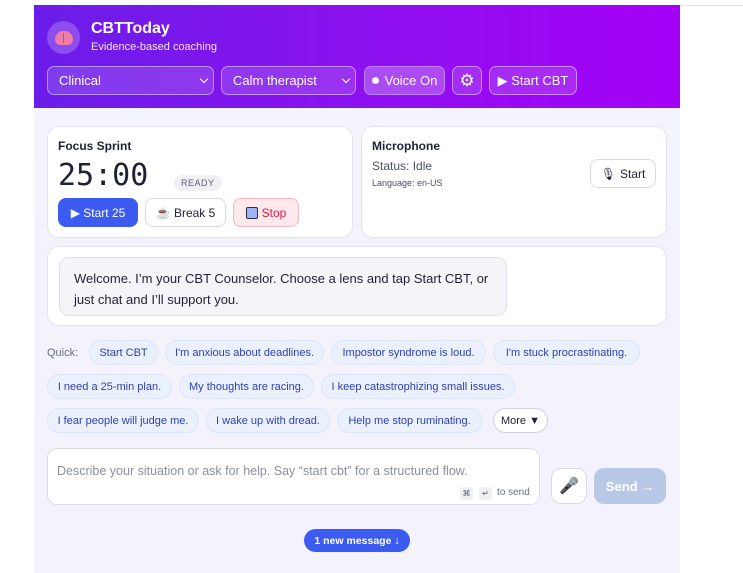 The image size is (743, 573). I want to click on quick-chip: I fear people will judge me., so click(123, 420).